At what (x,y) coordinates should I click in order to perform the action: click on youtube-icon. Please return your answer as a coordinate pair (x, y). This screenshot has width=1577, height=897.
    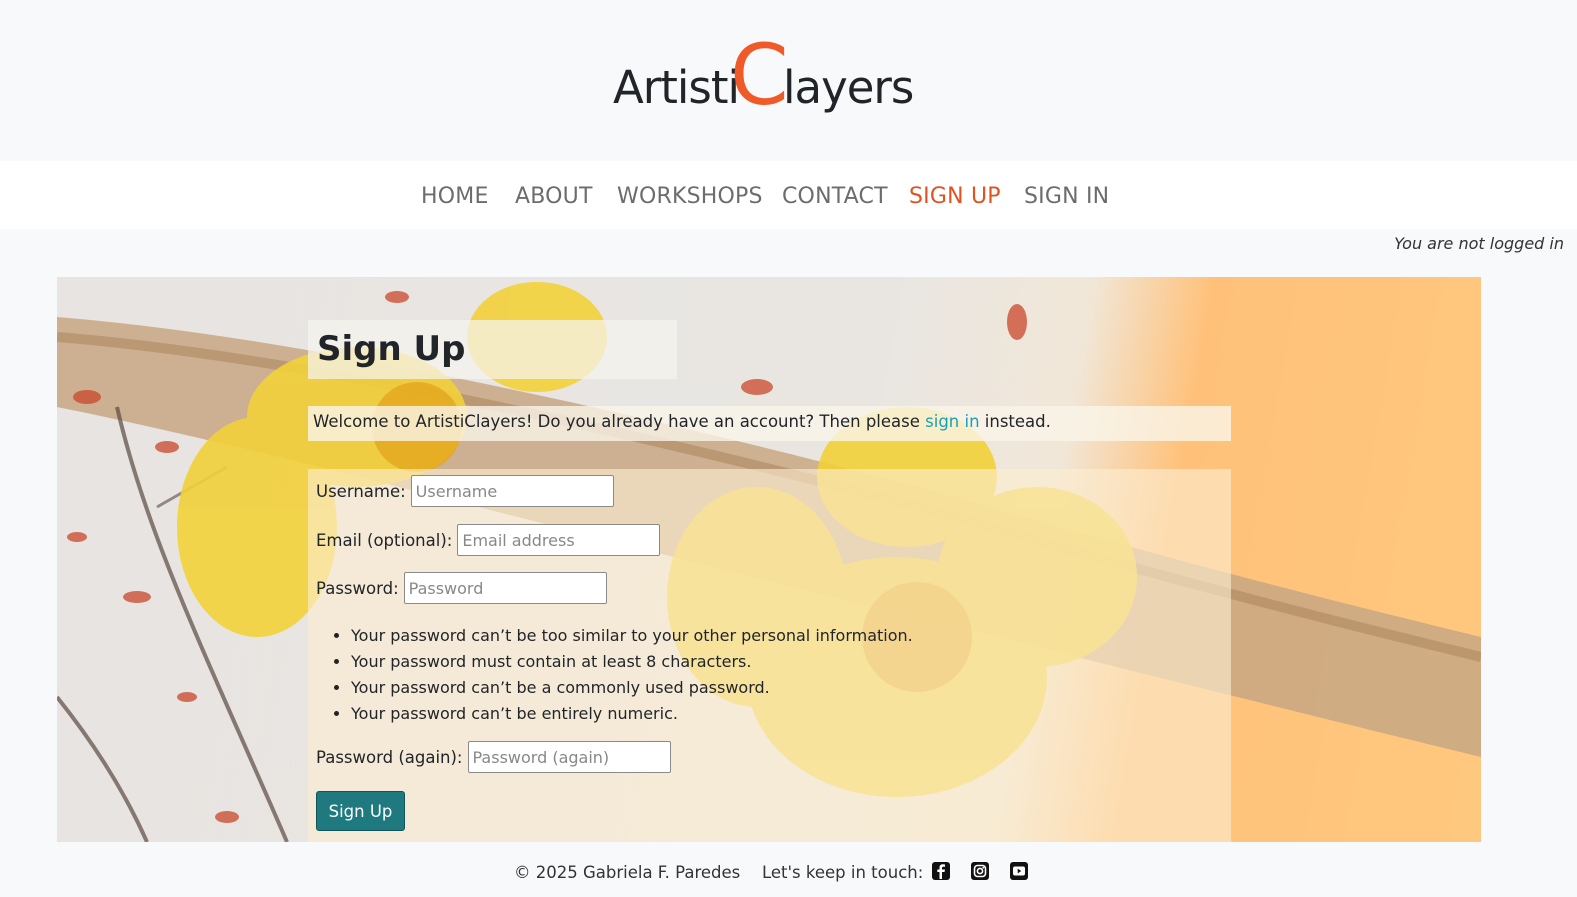
    Looking at the image, I should click on (1019, 871).